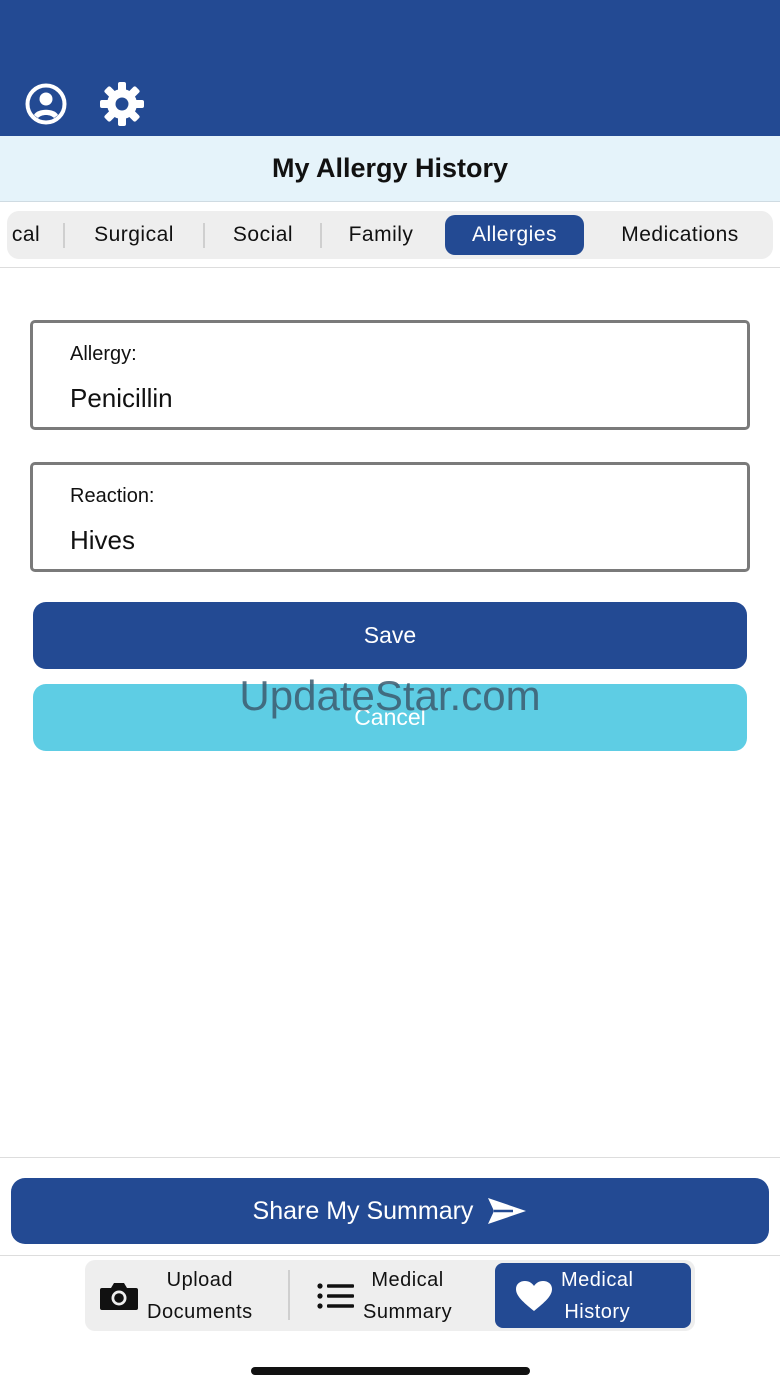 Image resolution: width=780 pixels, height=1387 pixels. I want to click on camera-icon, so click(119, 1296).